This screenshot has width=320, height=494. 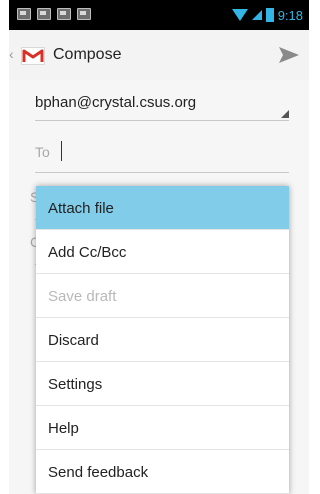 What do you see at coordinates (116, 102) in the screenshot?
I see `from-account-text: bphan@crystal.csus.org` at bounding box center [116, 102].